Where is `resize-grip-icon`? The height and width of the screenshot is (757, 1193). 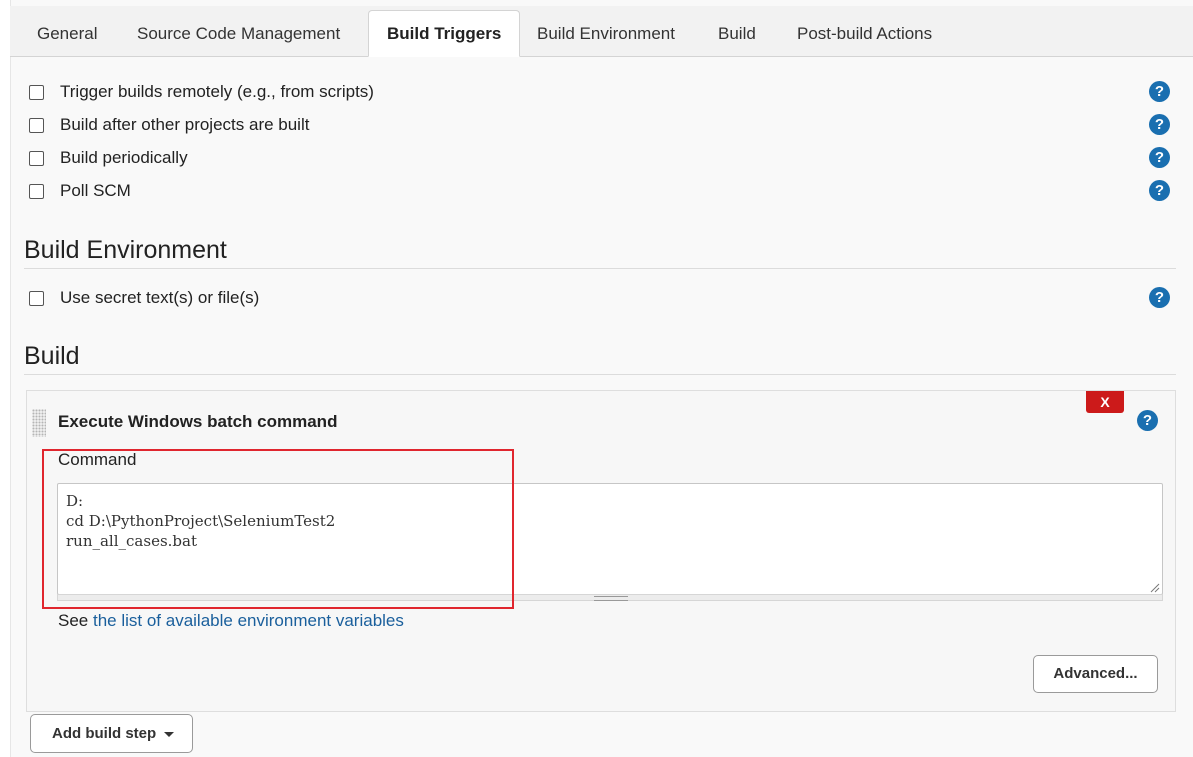 resize-grip-icon is located at coordinates (611, 598).